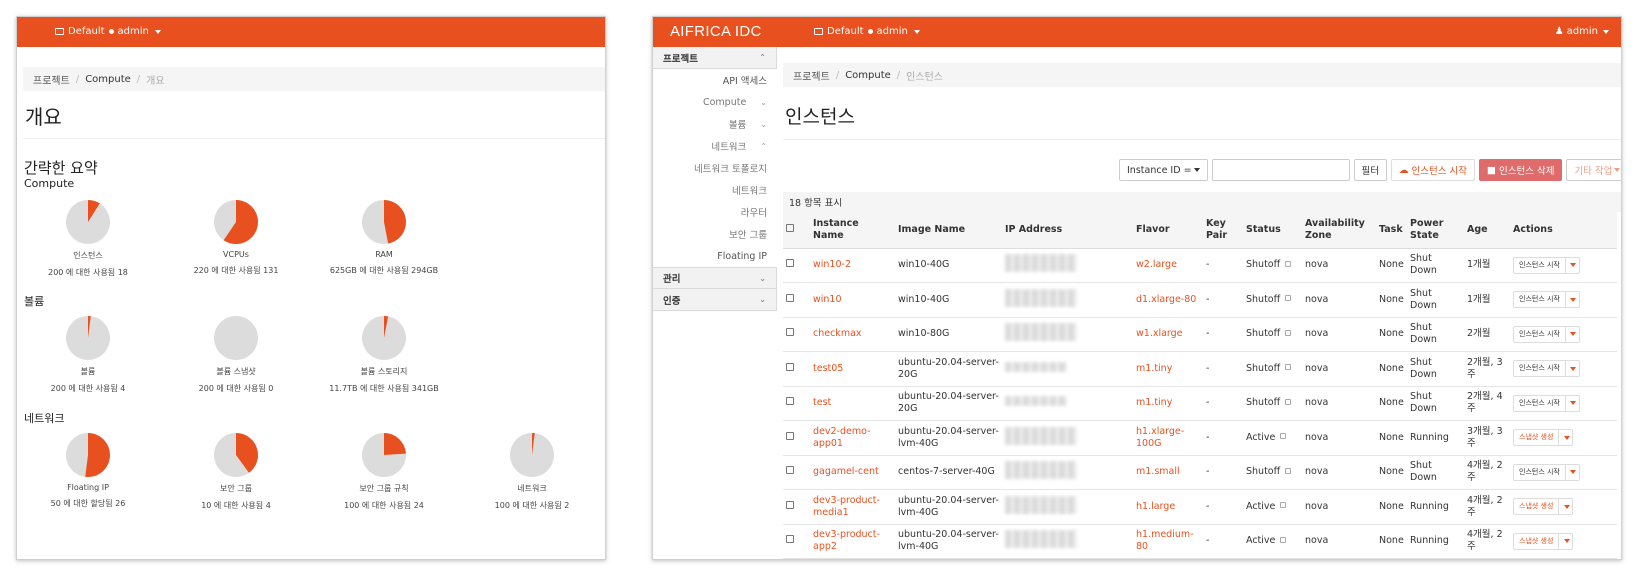  What do you see at coordinates (1159, 333) in the screenshot?
I see `flavor-link: w1.xlarge` at bounding box center [1159, 333].